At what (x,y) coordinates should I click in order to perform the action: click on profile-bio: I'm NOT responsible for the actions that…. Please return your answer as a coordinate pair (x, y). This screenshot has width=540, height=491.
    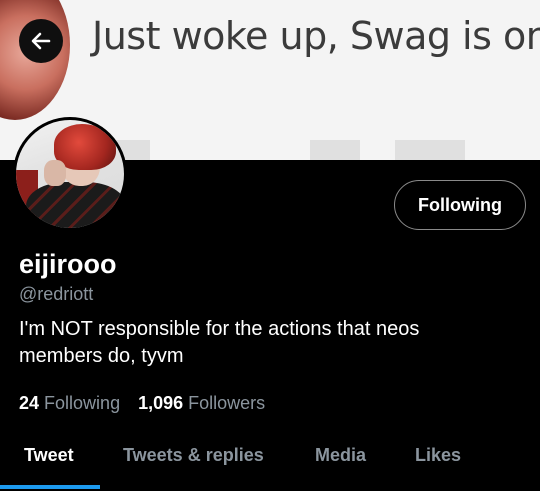
    Looking at the image, I should click on (219, 342).